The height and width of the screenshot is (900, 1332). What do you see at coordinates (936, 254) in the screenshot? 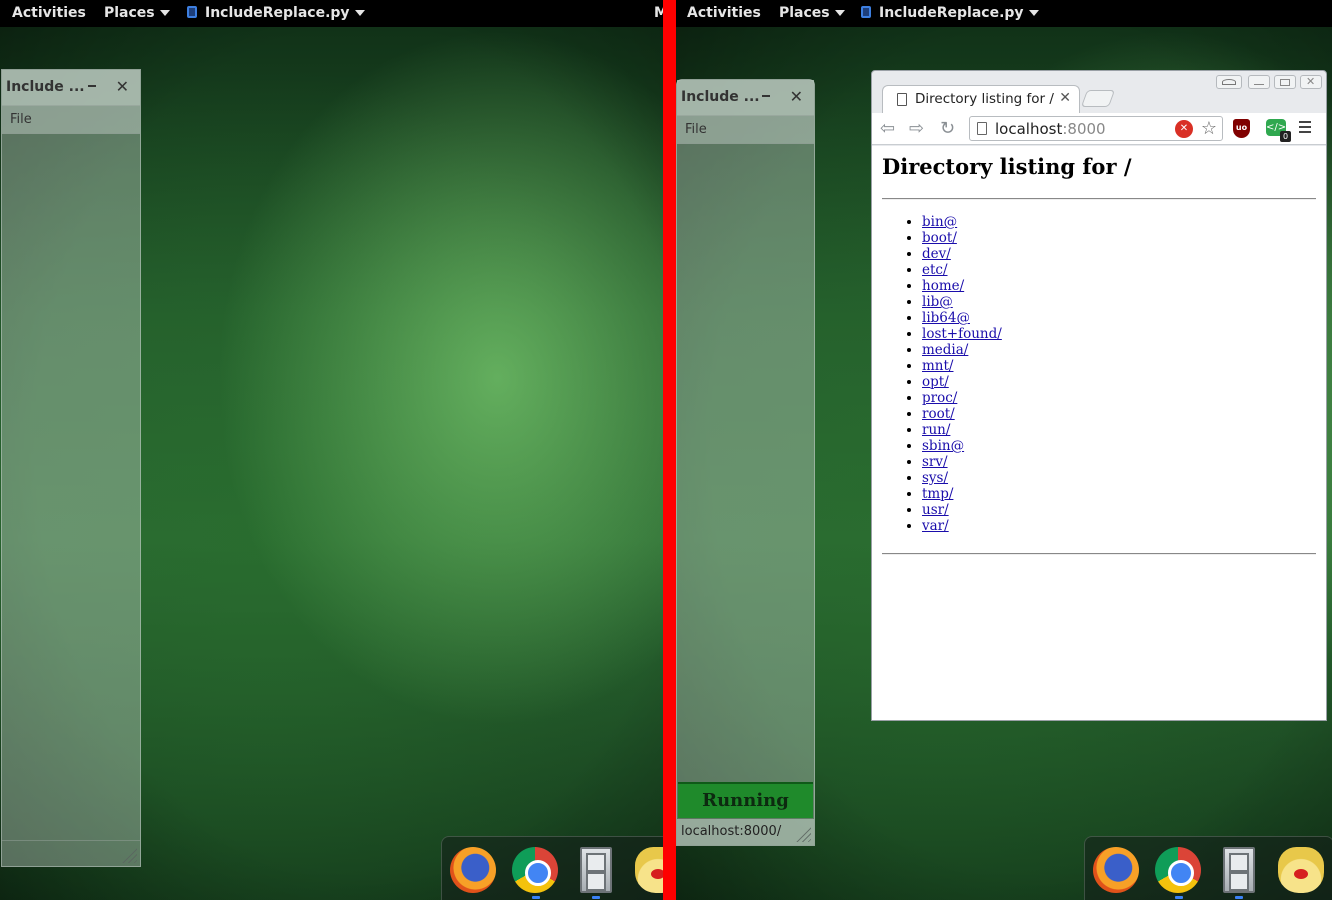
I see `directory-link: dev/` at bounding box center [936, 254].